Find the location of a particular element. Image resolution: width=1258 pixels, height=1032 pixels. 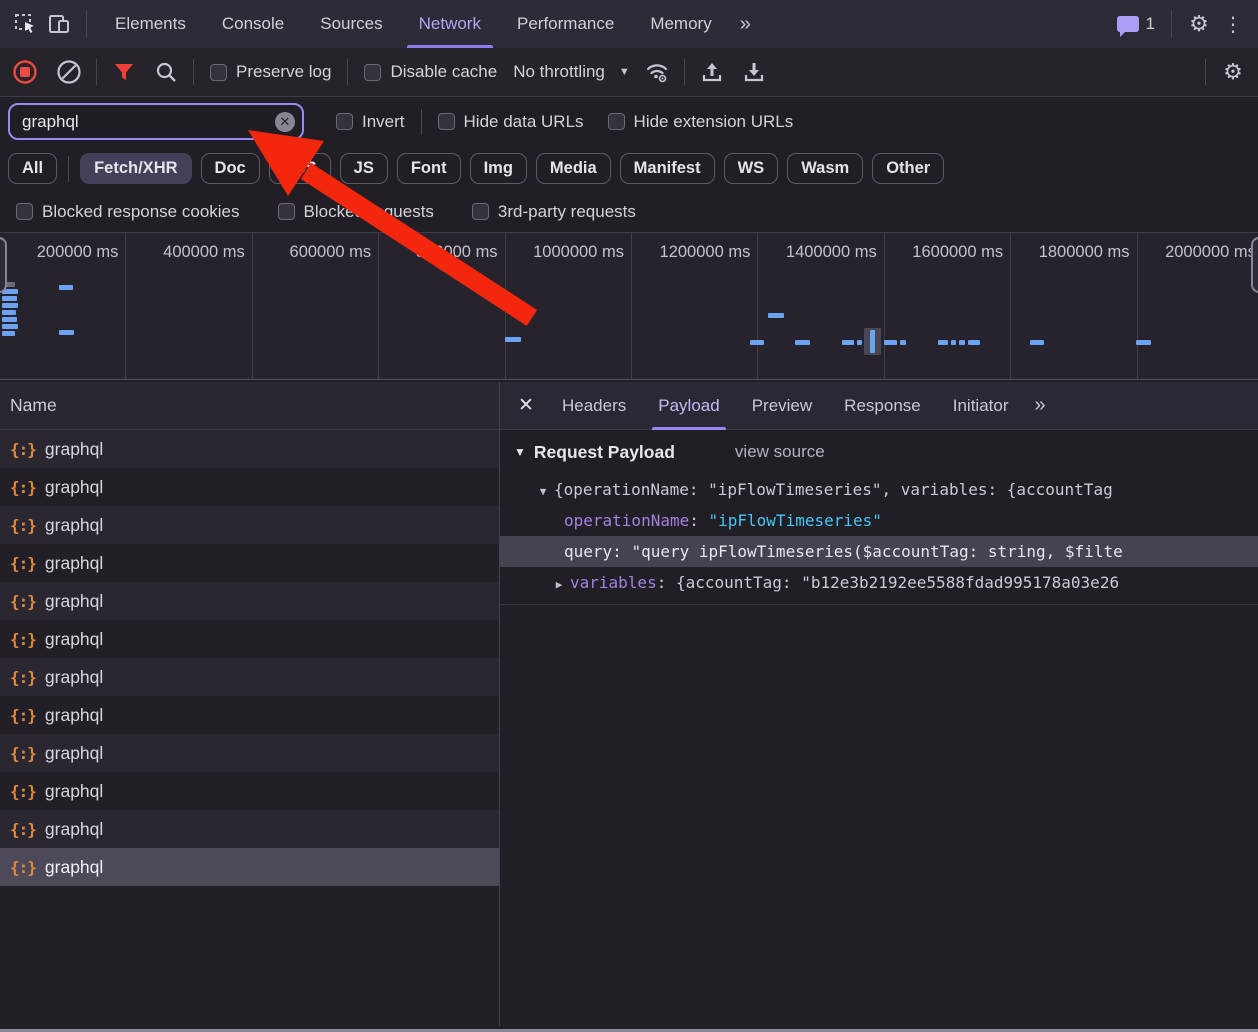

chip-doc: Doc is located at coordinates (230, 168).